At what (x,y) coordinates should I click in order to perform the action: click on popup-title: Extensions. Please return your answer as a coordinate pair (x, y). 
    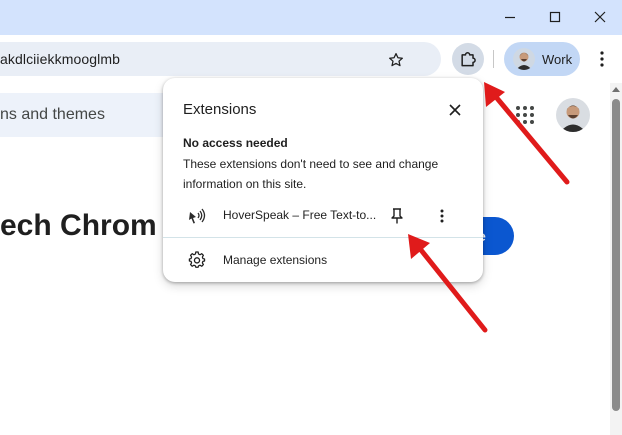
    Looking at the image, I should click on (220, 109).